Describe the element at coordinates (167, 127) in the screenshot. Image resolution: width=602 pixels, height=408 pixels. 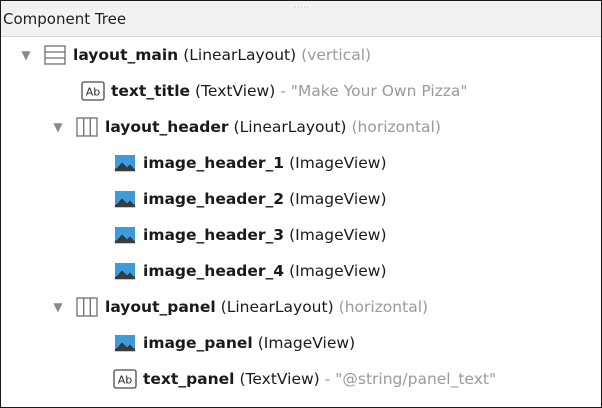
I see `node-name: layout_header` at that location.